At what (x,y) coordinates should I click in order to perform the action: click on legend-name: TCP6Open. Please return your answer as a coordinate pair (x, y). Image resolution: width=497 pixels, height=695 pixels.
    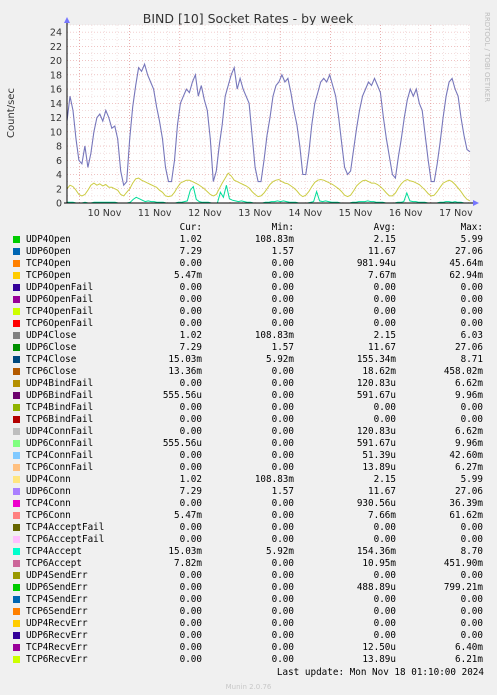
    Looking at the image, I should click on (48, 275).